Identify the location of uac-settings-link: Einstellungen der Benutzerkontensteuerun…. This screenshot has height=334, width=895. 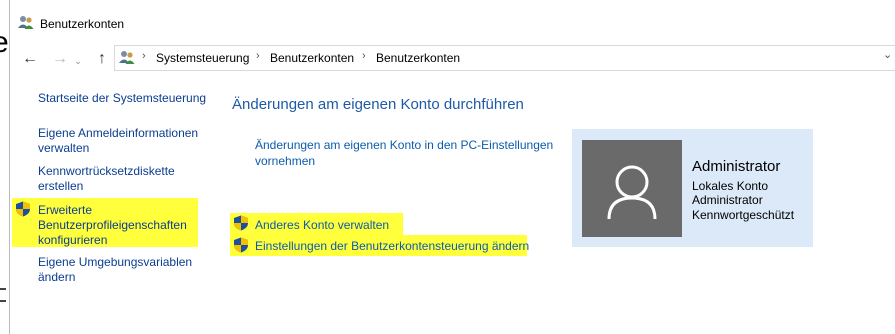
(392, 246).